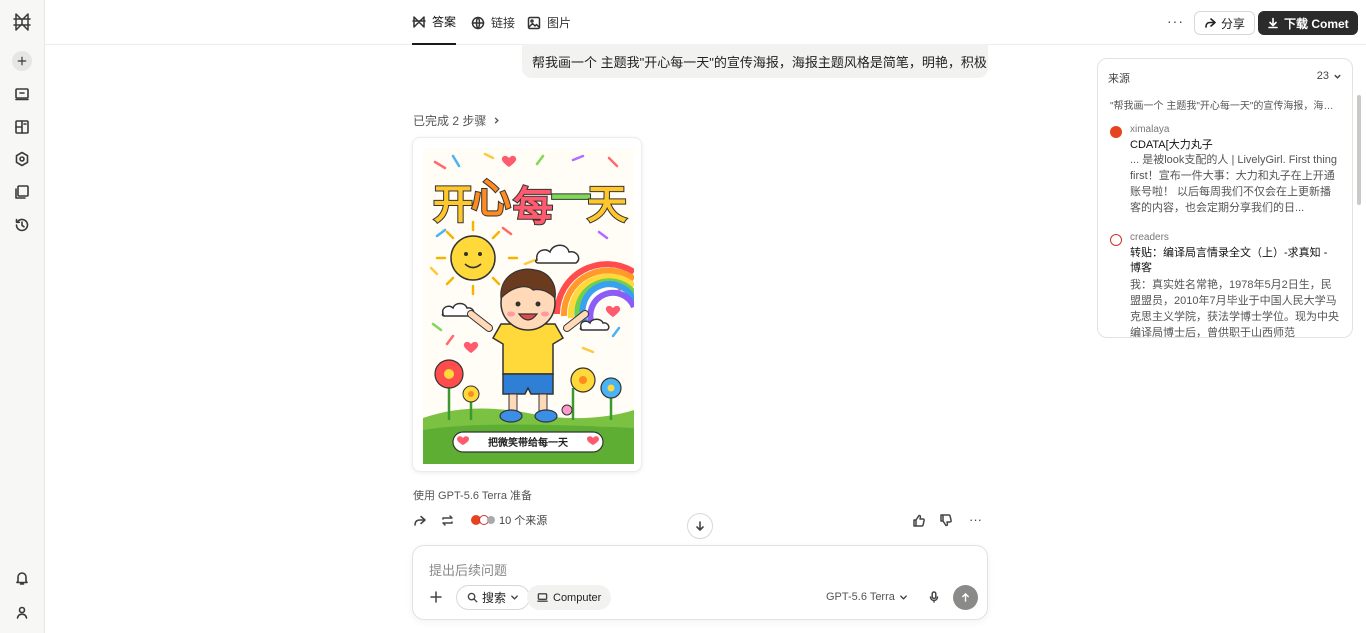 This screenshot has width=1366, height=633. What do you see at coordinates (478, 22) in the screenshot?
I see `globe-icon` at bounding box center [478, 22].